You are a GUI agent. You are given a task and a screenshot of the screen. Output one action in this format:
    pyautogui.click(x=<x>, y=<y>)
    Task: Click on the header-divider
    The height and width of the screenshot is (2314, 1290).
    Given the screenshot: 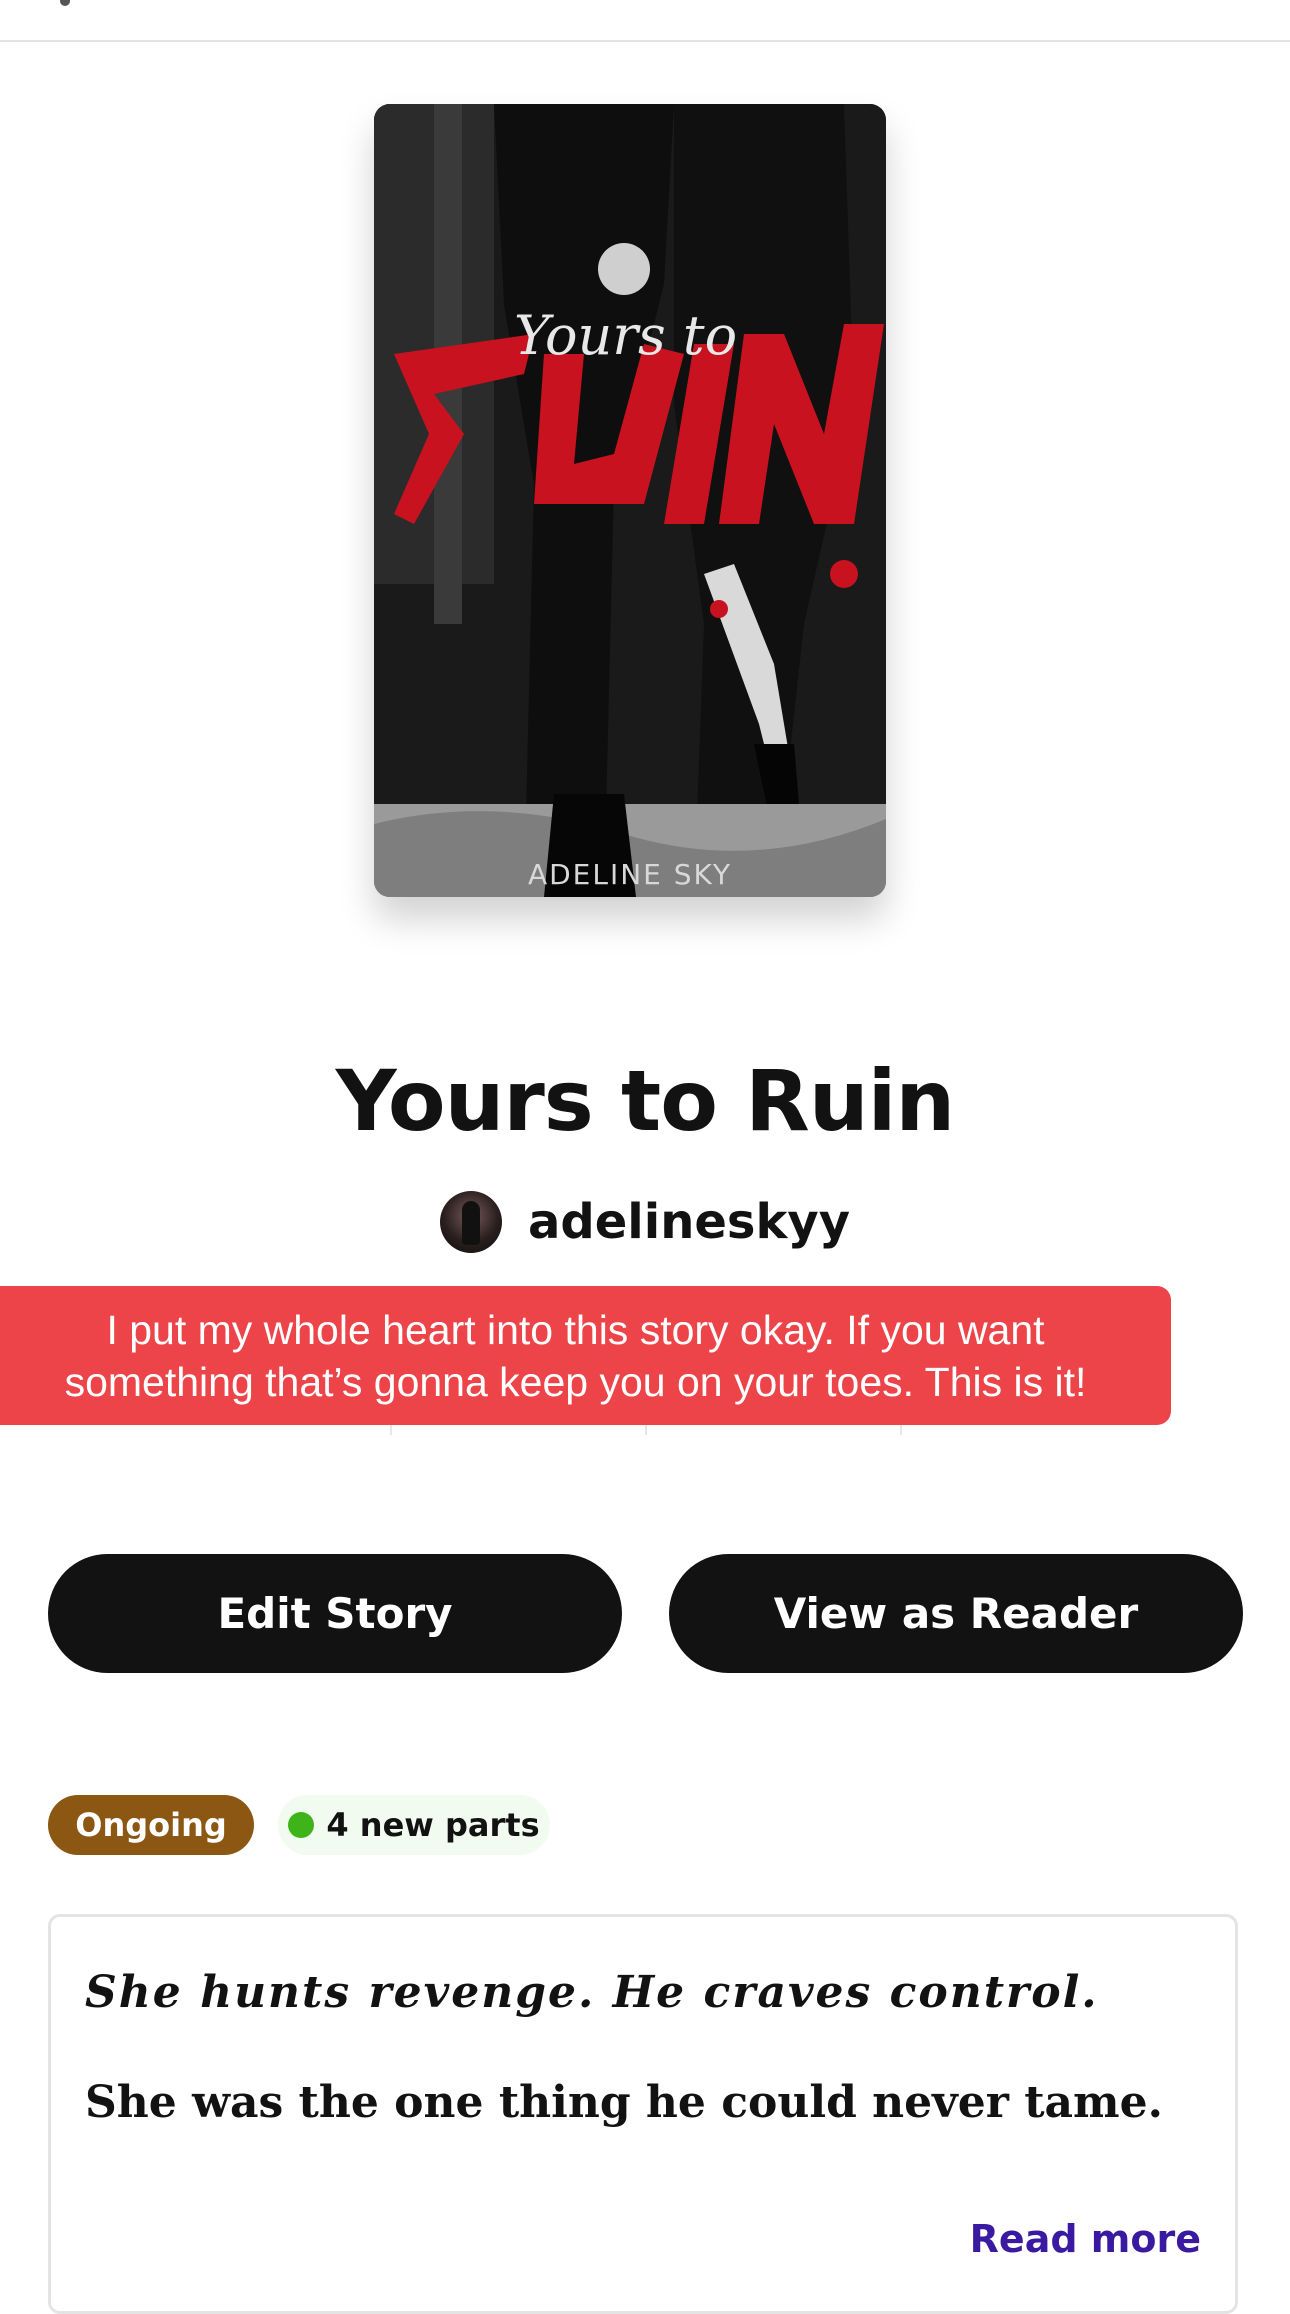 What is the action you would take?
    pyautogui.click(x=645, y=41)
    